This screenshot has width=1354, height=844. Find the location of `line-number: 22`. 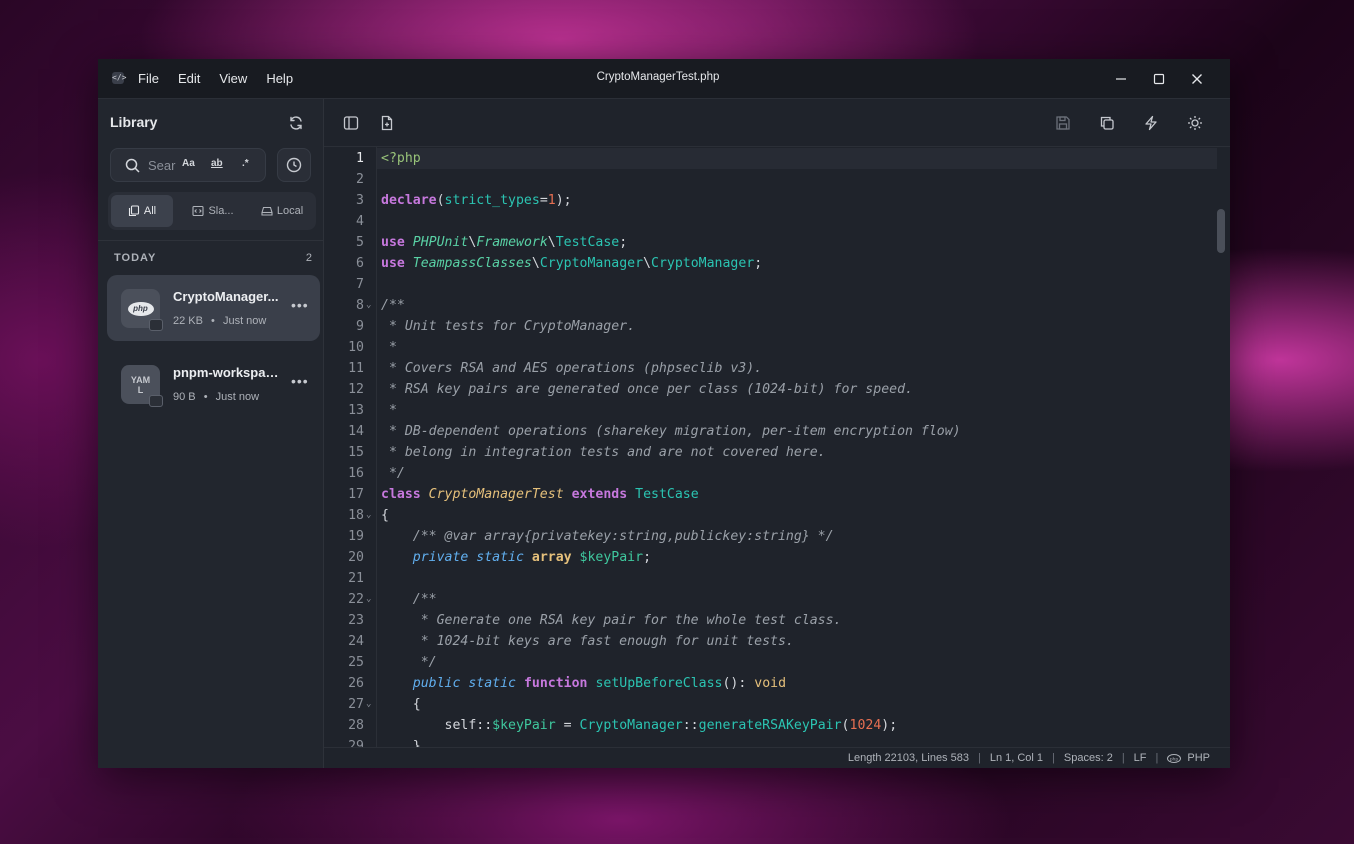

line-number: 22 is located at coordinates (356, 599).